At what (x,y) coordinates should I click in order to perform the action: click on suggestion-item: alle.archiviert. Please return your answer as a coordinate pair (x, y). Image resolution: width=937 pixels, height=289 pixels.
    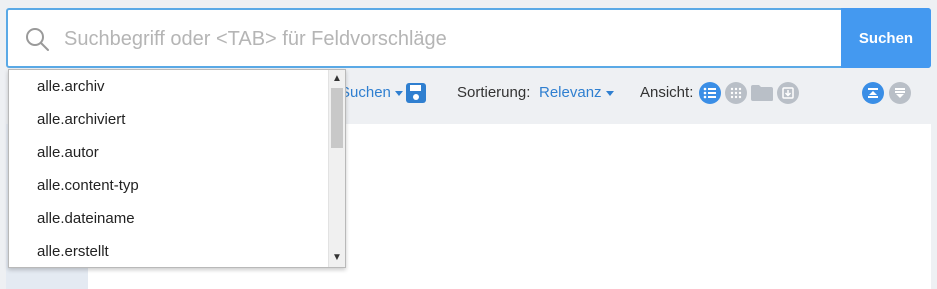
    Looking at the image, I should click on (169, 119).